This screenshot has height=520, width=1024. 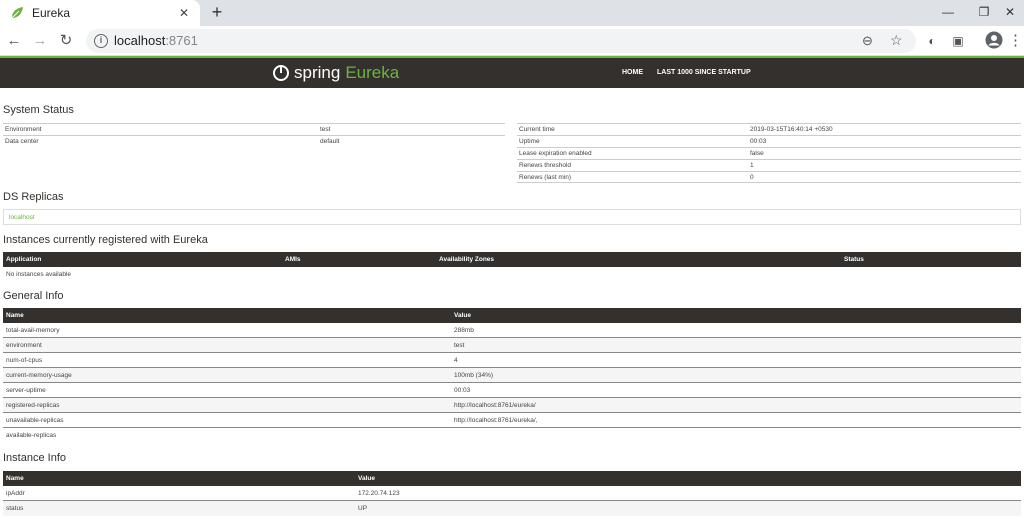 I want to click on url-text: localhost:8761, so click(x=156, y=40).